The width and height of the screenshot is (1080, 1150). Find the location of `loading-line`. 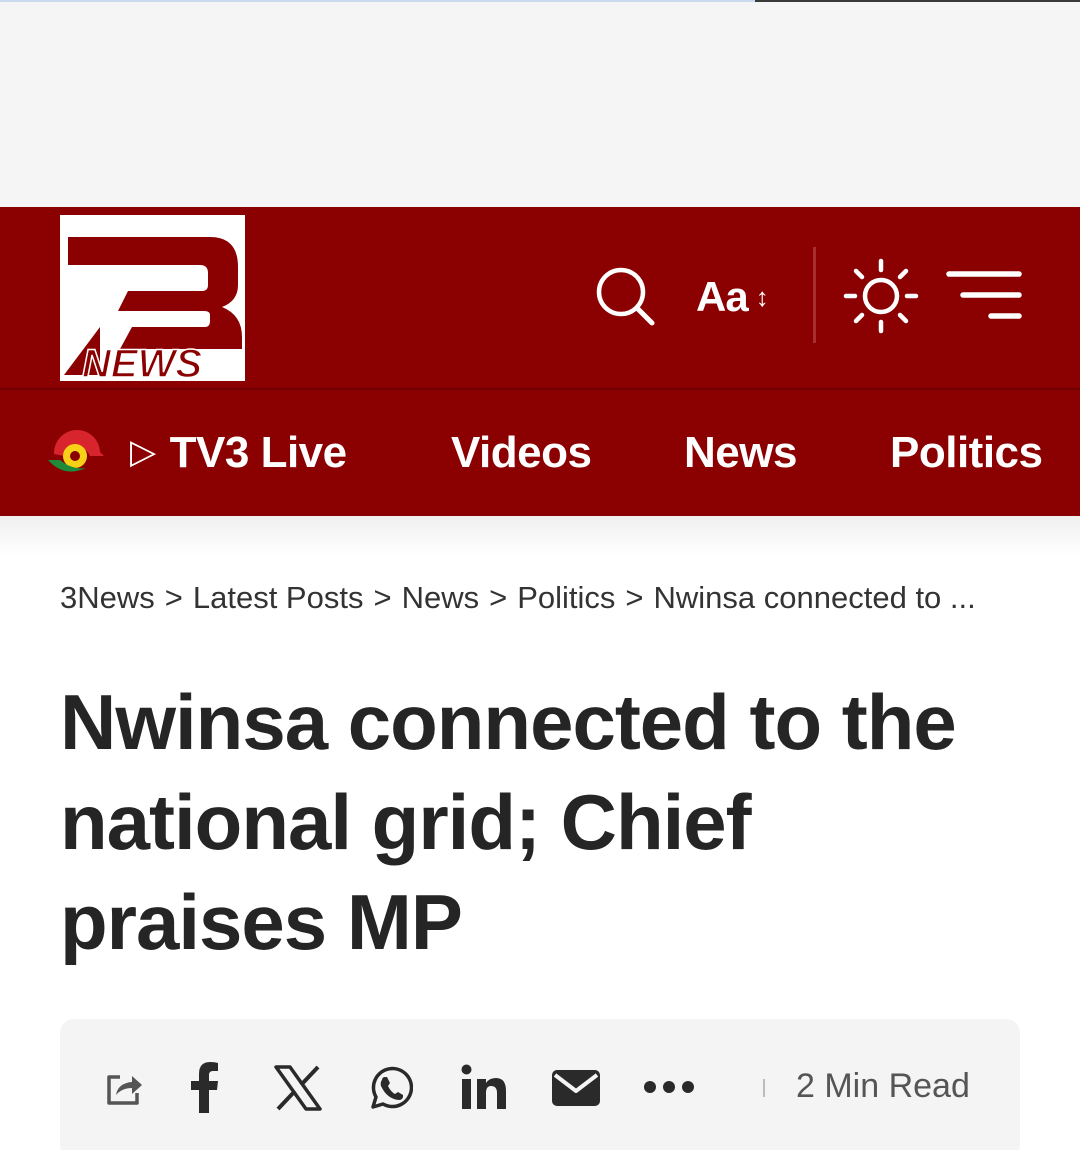

loading-line is located at coordinates (377, 1).